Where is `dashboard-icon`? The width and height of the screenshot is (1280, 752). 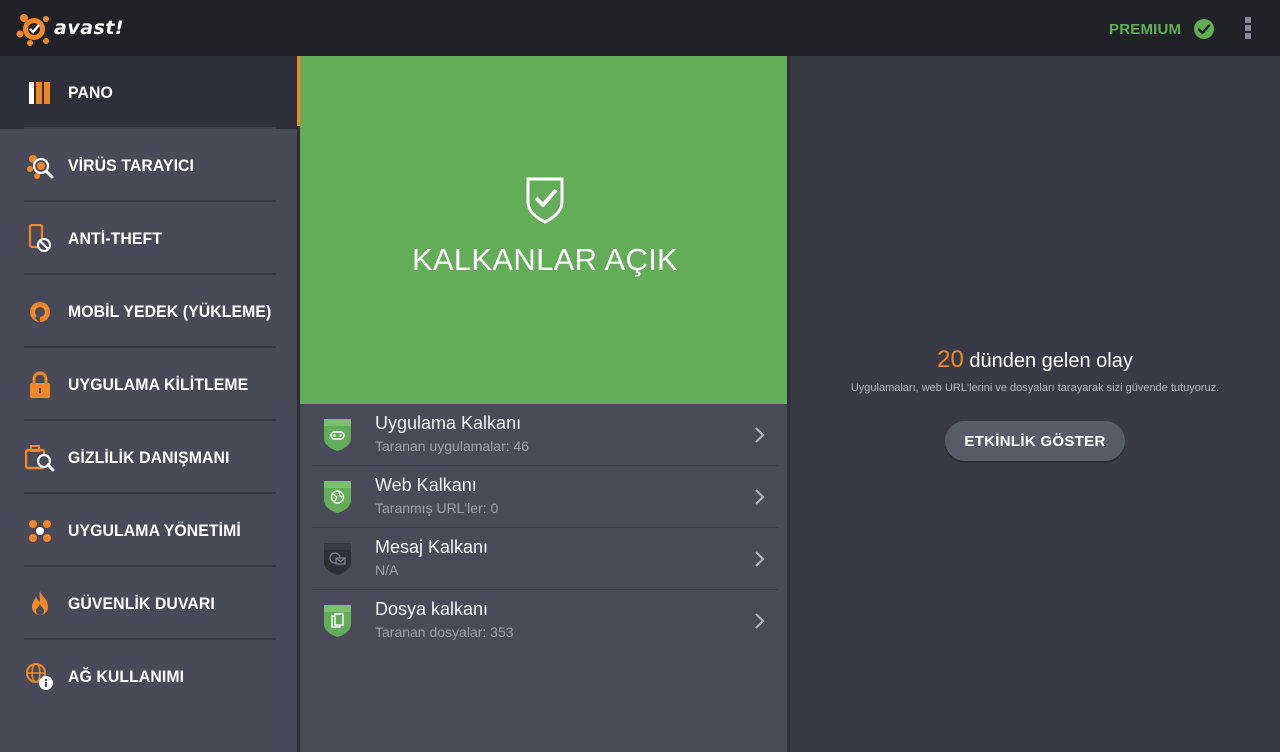 dashboard-icon is located at coordinates (40, 93).